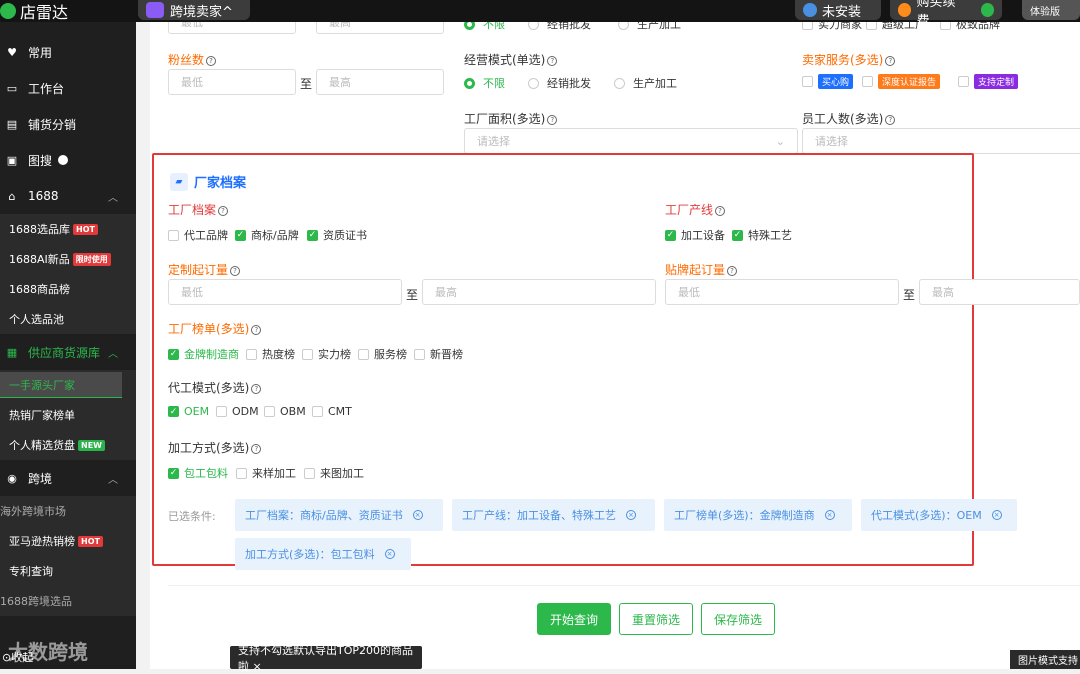  I want to click on check-special-craft: ✓ 特殊工艺, so click(762, 235).